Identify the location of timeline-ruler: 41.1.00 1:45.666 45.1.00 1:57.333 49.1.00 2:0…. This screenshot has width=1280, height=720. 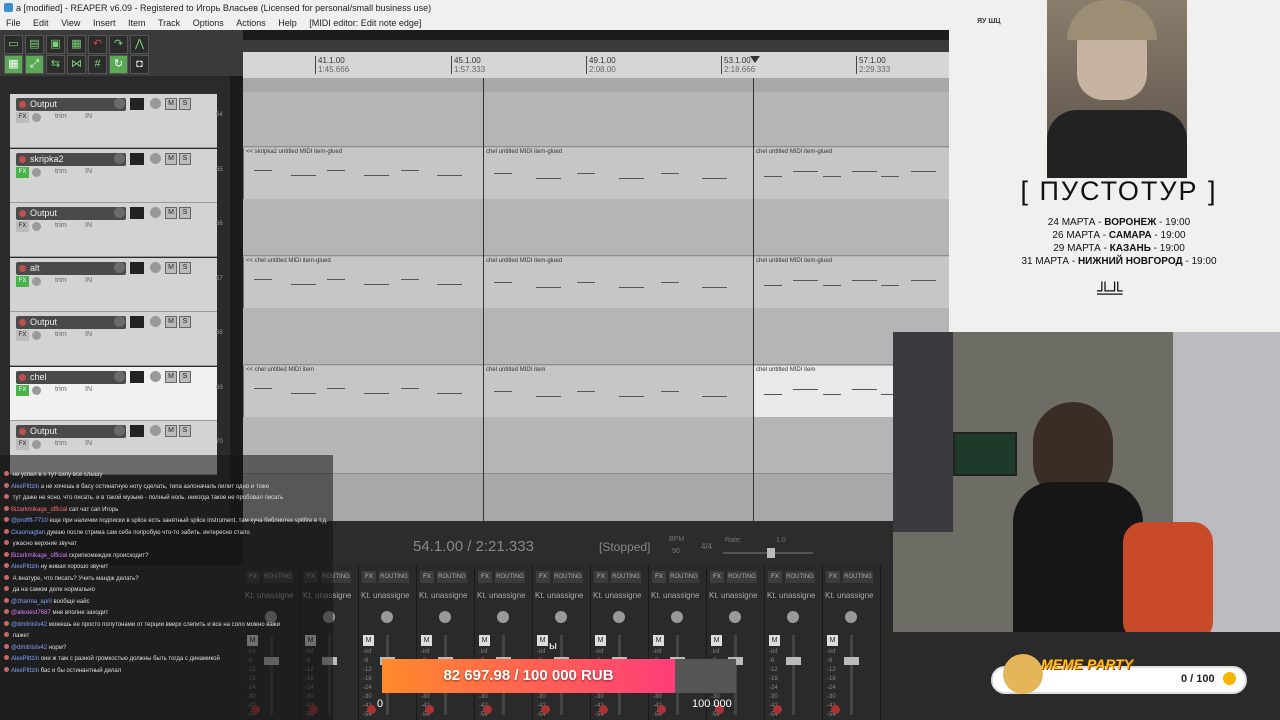
(596, 59).